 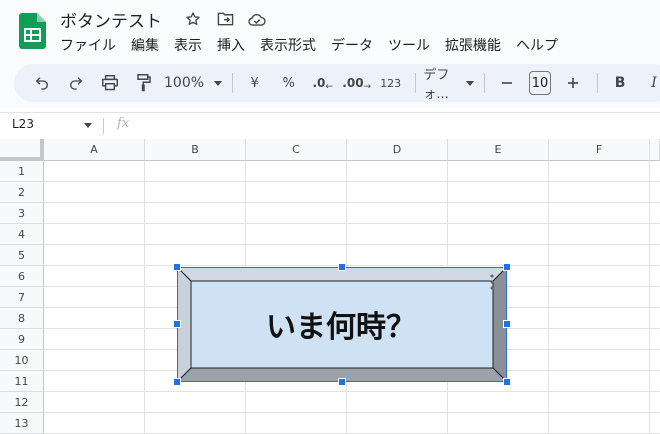 I want to click on toolbar: 100% ¥ % .0 ← .00 → 123 デフォ... 10 B I, so click(x=337, y=83).